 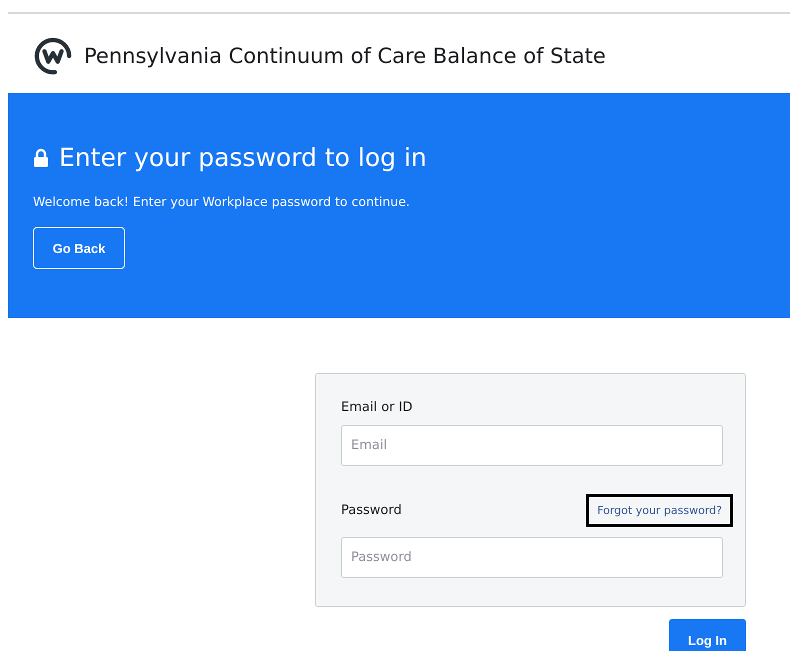 What do you see at coordinates (345, 56) in the screenshot?
I see `site-title: Pennsylvania Continuum of Care Balance of State` at bounding box center [345, 56].